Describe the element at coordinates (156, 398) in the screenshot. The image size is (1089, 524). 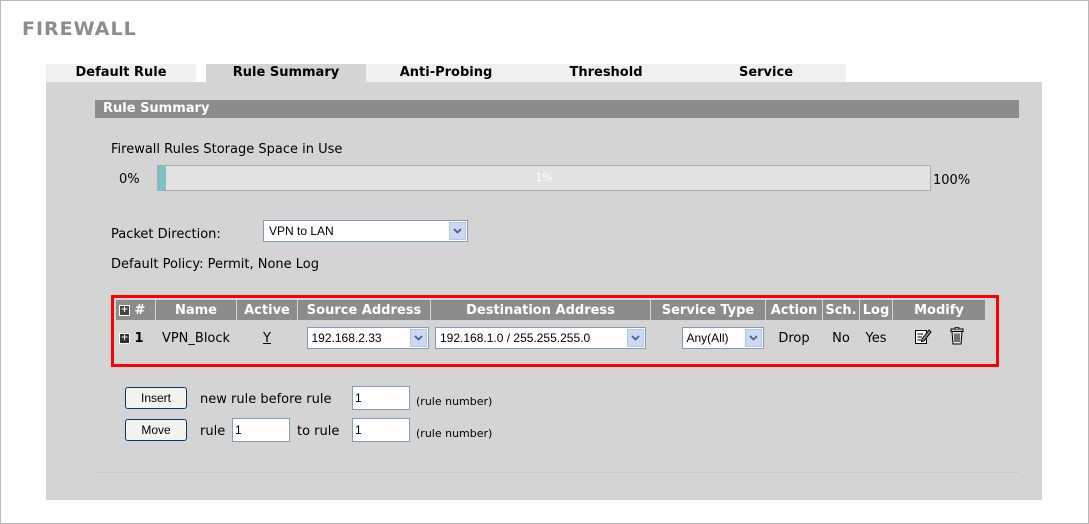
I see `insert-button: Insert` at that location.